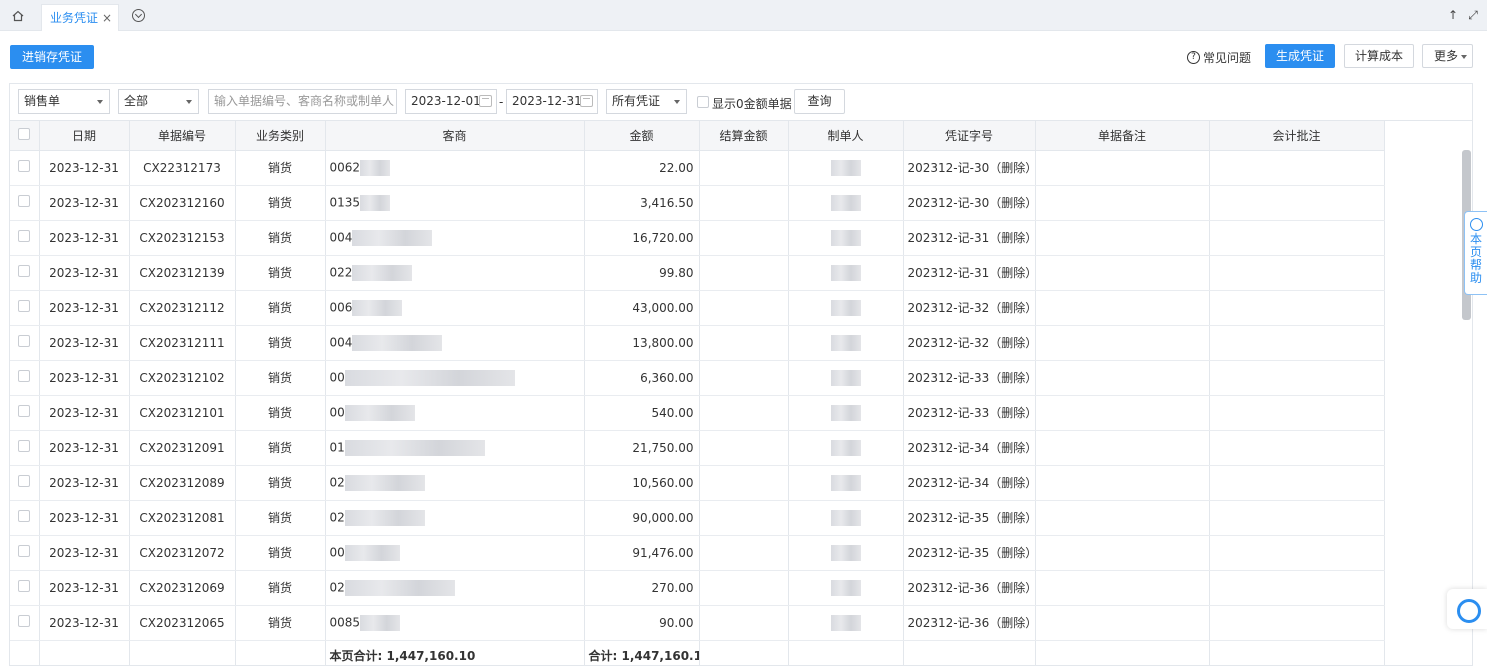 This screenshot has height=666, width=1487. I want to click on cell-doc-no: CX202312153, so click(182, 238).